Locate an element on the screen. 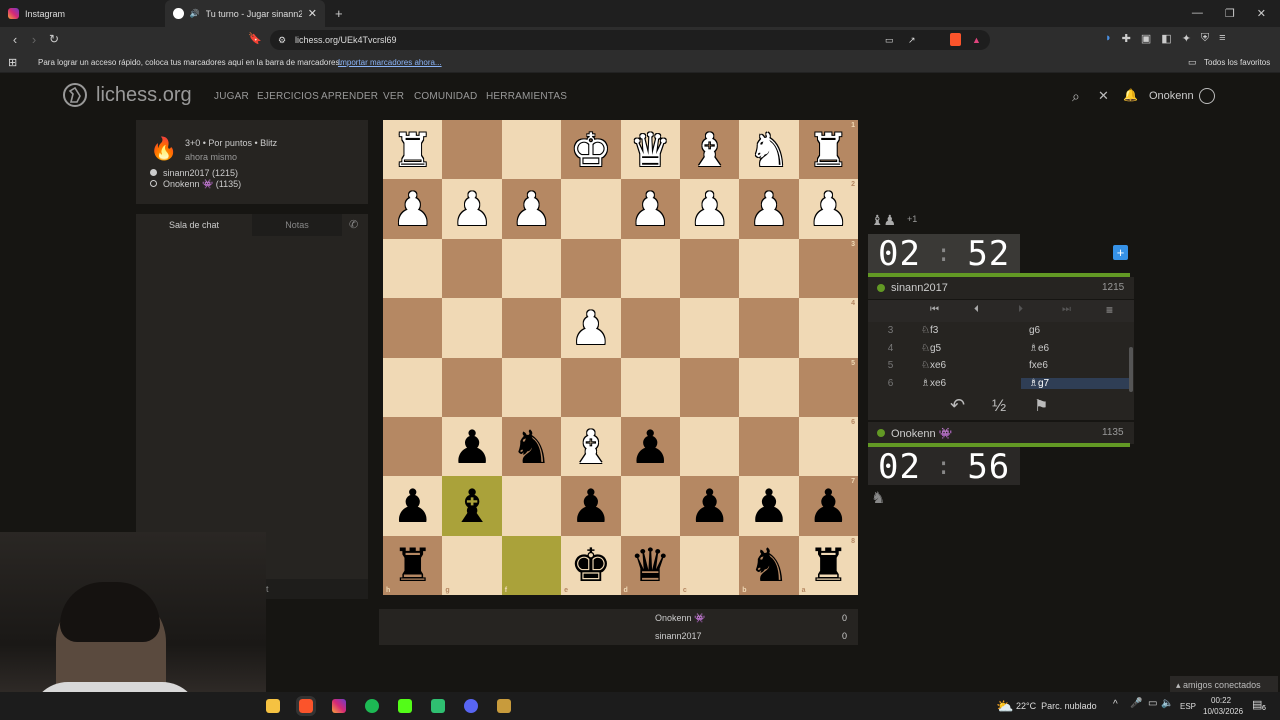  black-b-piece: ♝ is located at coordinates (471, 506).